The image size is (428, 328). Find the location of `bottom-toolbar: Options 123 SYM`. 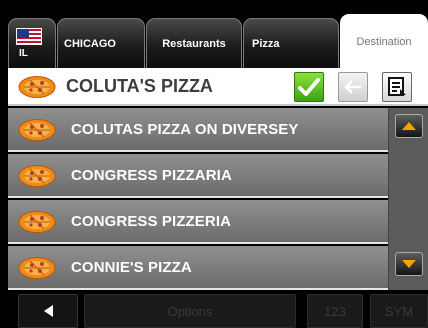

bottom-toolbar: Options 123 SYM is located at coordinates (214, 309).